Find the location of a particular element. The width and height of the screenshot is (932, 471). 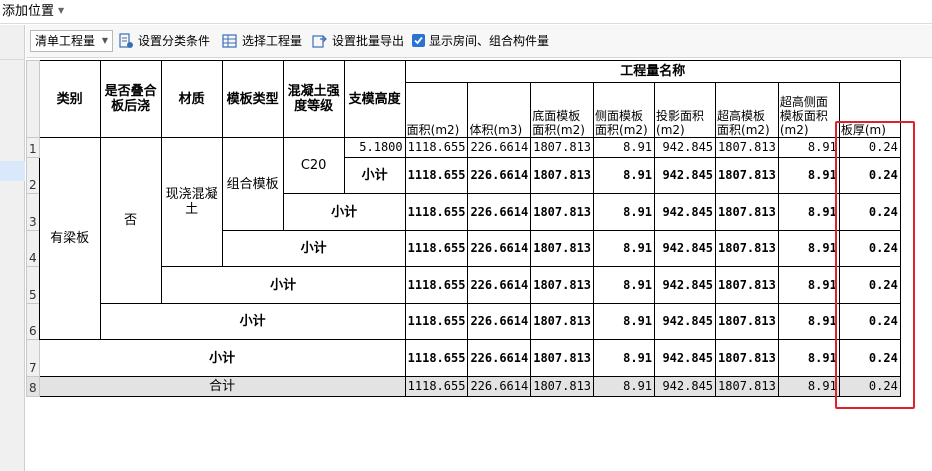

batch-export-button: 设置批量导出 is located at coordinates (358, 41).